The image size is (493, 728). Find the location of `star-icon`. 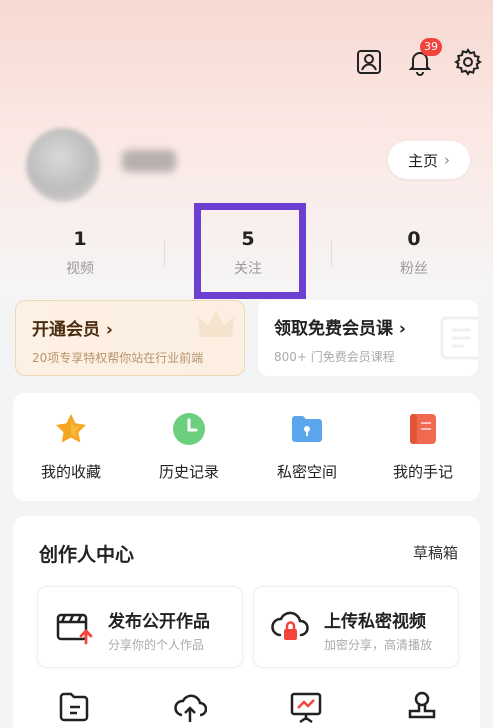

star-icon is located at coordinates (71, 428).